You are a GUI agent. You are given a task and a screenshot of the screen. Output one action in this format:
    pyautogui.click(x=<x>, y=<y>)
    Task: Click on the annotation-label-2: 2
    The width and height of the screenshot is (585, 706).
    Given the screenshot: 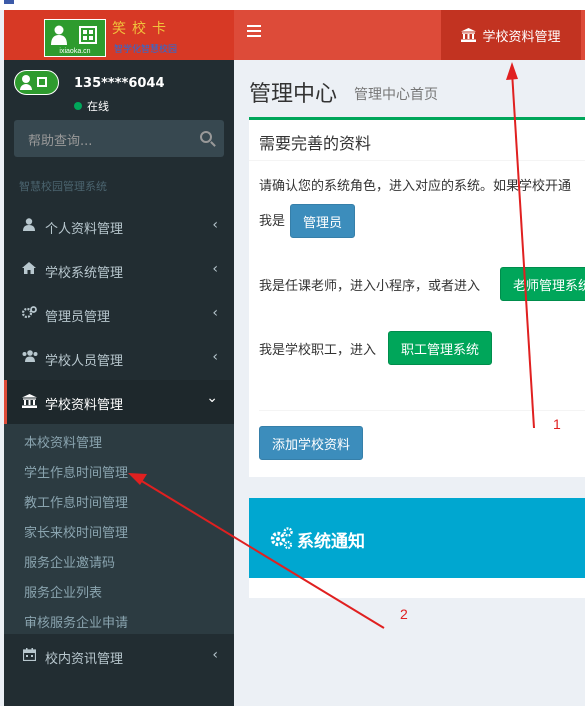 What is the action you would take?
    pyautogui.click(x=404, y=614)
    